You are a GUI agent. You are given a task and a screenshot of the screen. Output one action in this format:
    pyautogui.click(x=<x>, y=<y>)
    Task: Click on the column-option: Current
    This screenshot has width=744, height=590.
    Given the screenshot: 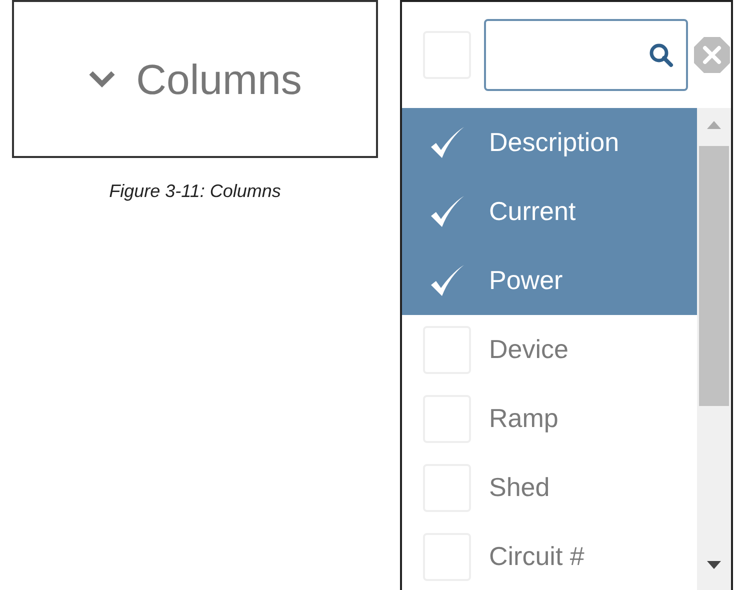 What is the action you would take?
    pyautogui.click(x=549, y=211)
    